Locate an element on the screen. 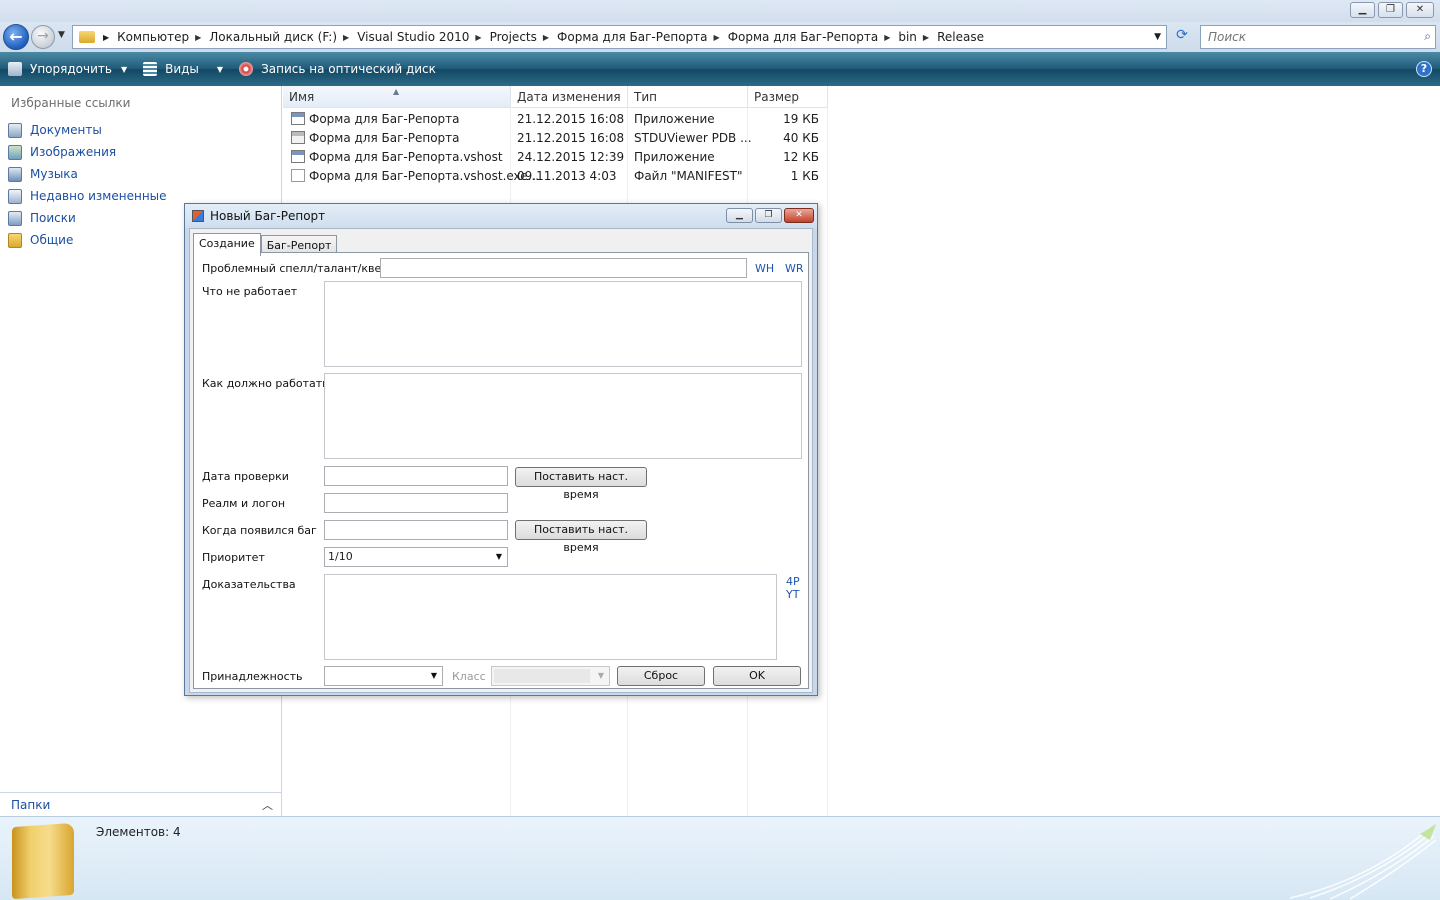 The height and width of the screenshot is (900, 1440). window-titlebar: ▁ ❐ ✕ is located at coordinates (720, 11).